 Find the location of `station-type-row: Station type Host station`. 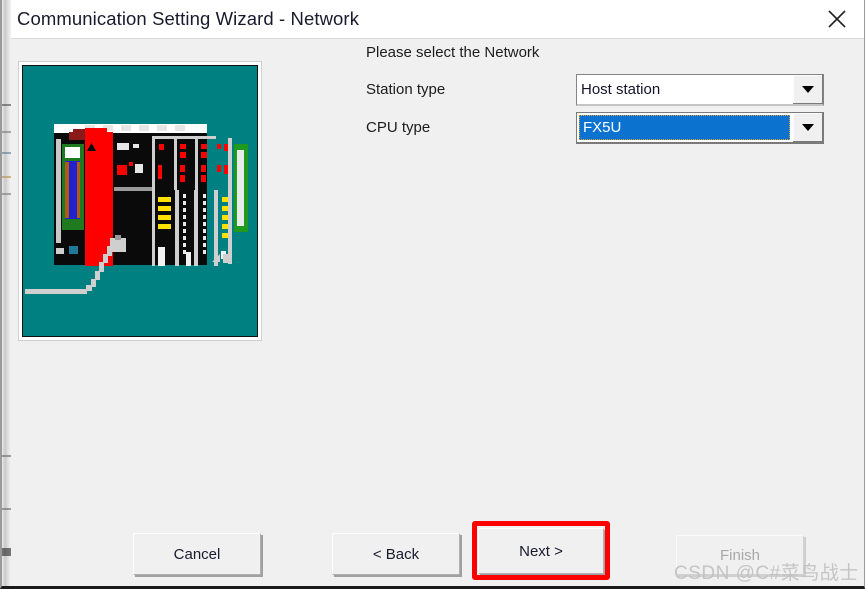

station-type-row: Station type Host station is located at coordinates (594, 92).